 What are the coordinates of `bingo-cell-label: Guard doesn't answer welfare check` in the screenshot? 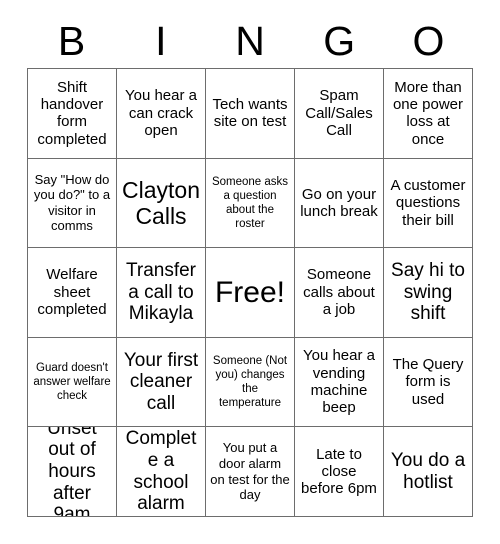 It's located at (72, 382).